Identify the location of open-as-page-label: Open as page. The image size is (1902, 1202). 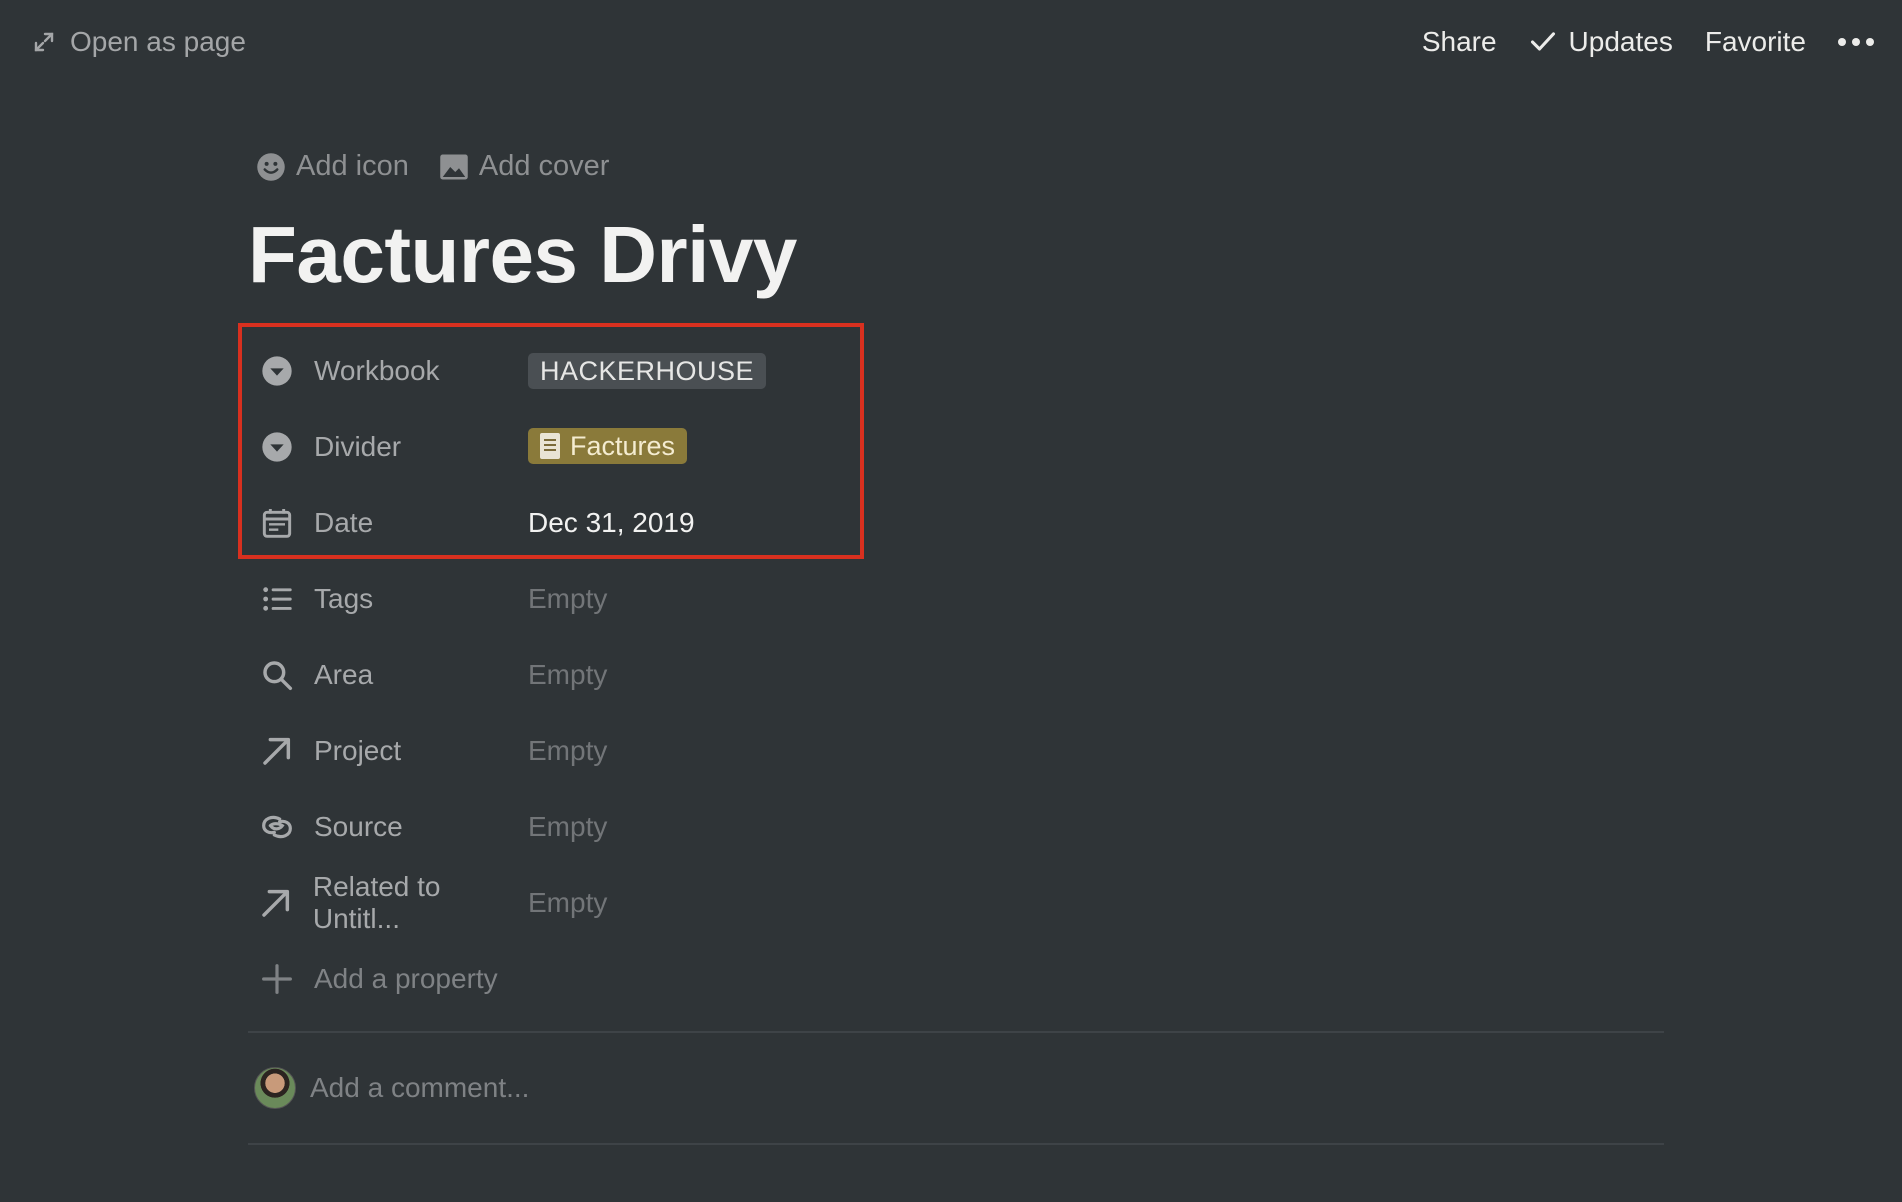
(158, 41).